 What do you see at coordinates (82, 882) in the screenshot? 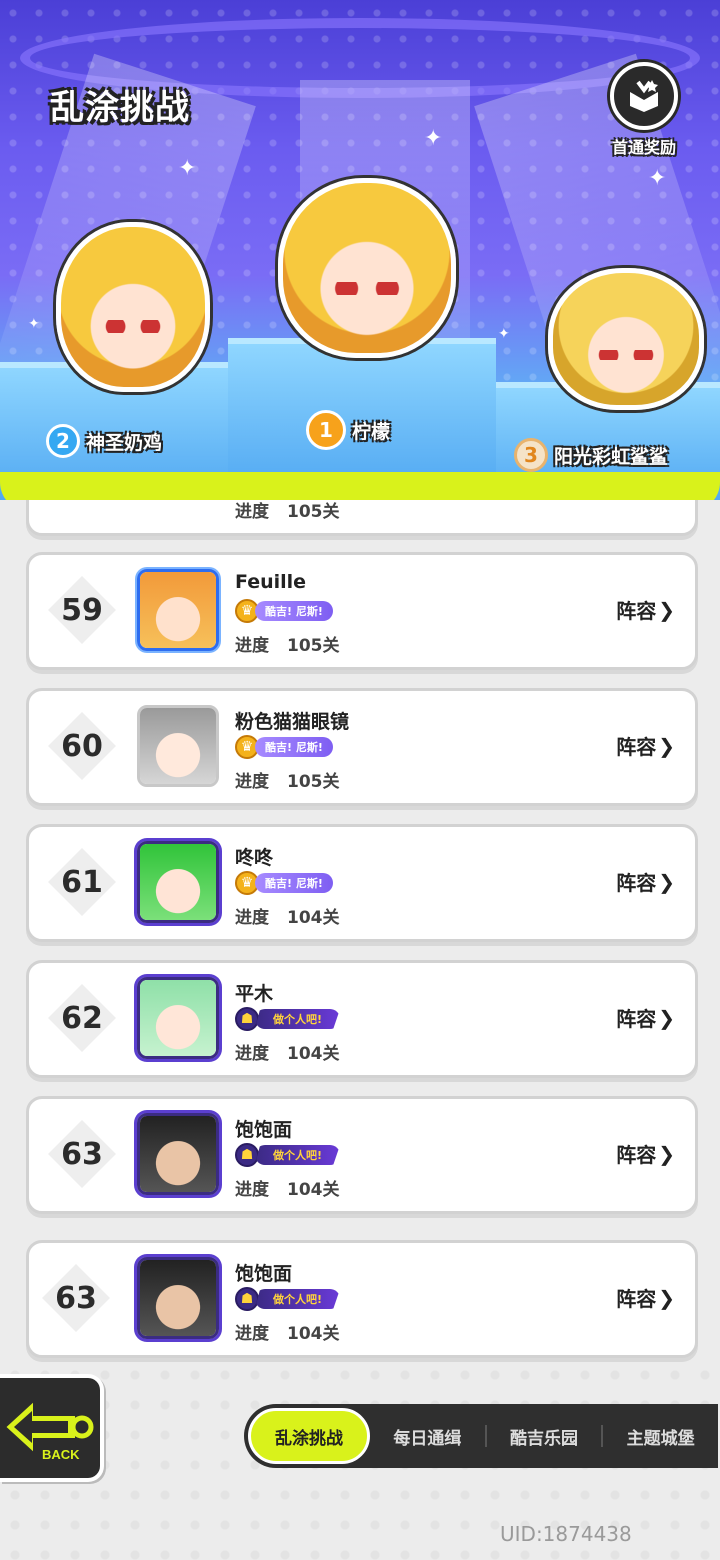
I see `rank-value: 61` at bounding box center [82, 882].